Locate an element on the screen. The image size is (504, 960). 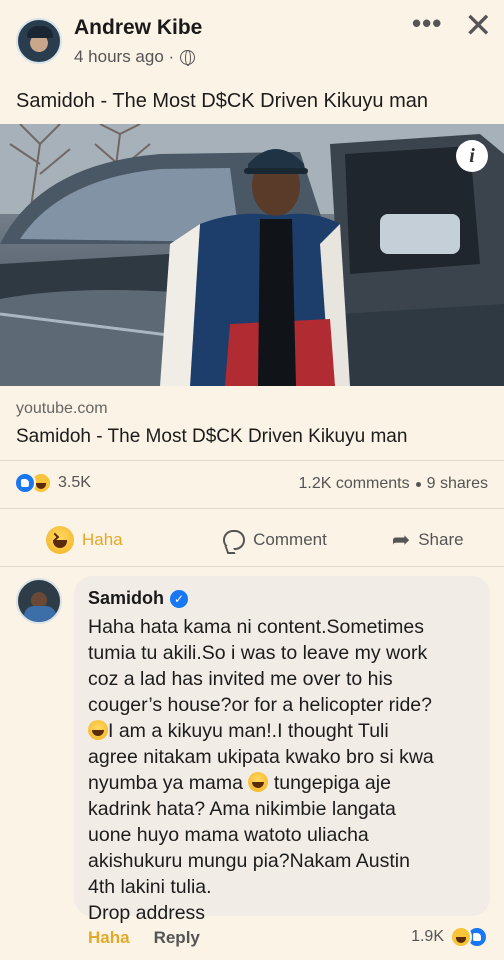
comment-reaction-count: 1.9K is located at coordinates (427, 936).